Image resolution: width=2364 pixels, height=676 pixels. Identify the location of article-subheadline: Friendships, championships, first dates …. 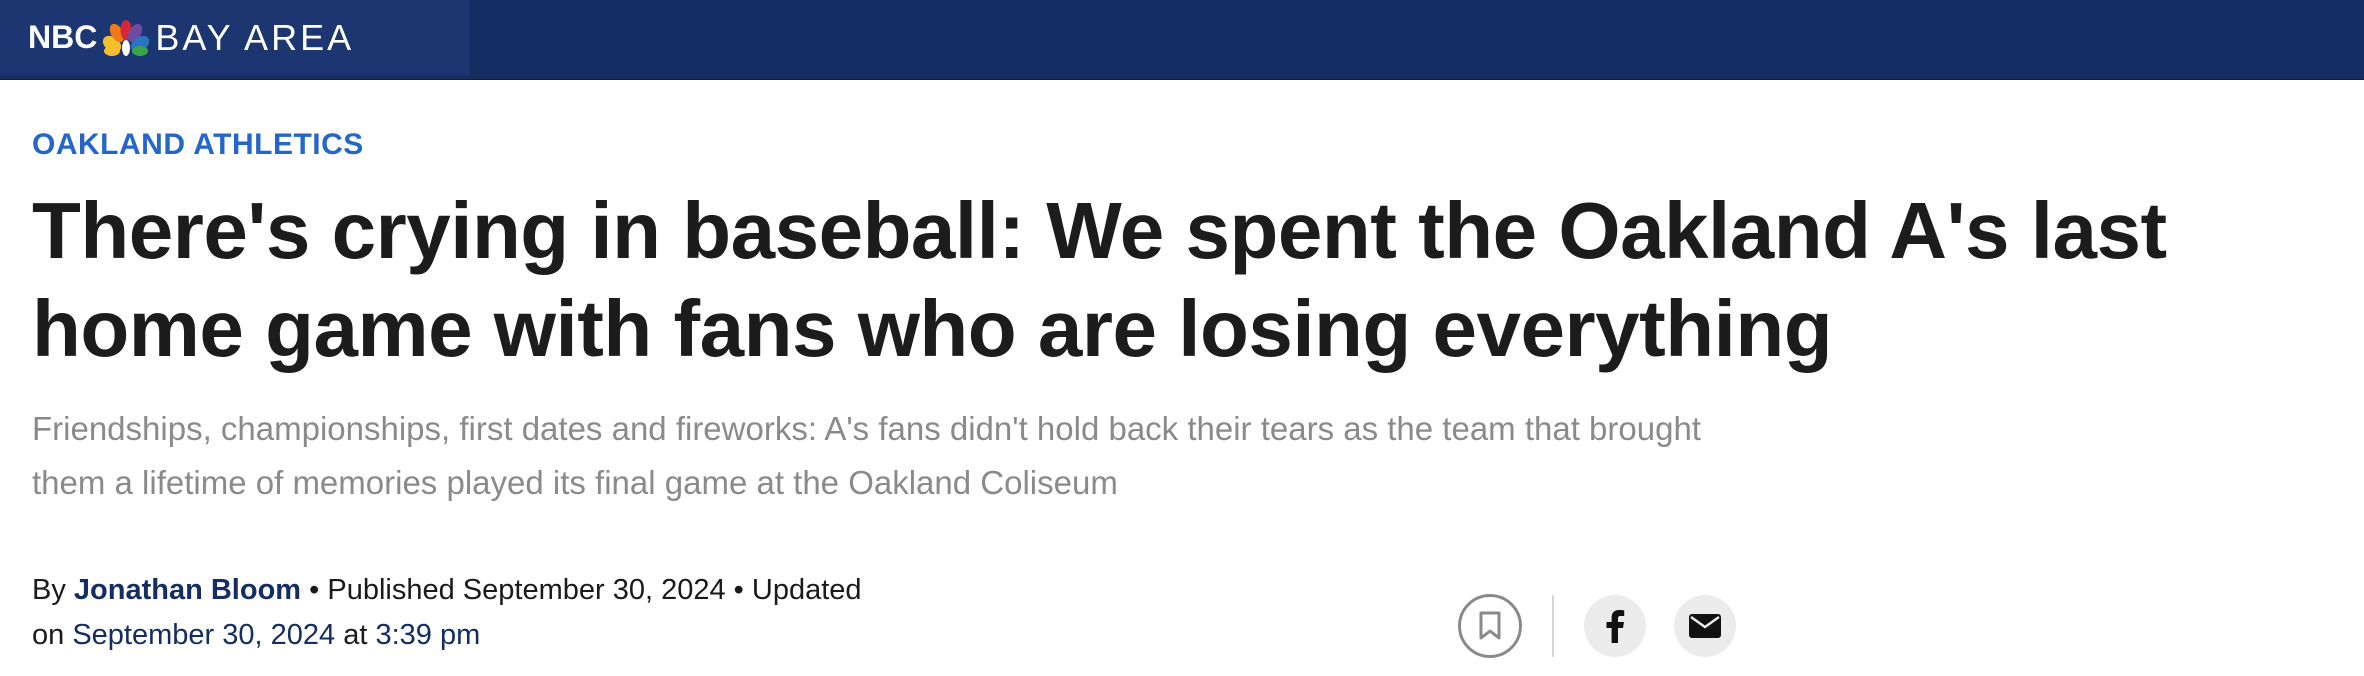
(866, 455).